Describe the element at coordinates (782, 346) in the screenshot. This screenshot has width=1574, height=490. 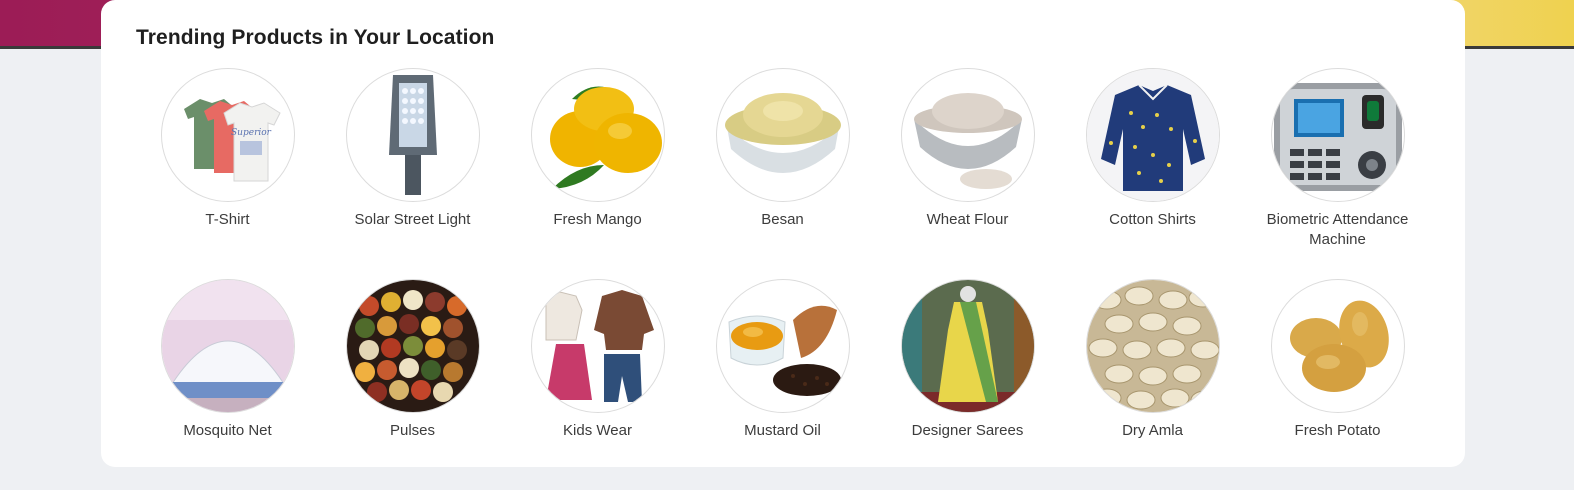
I see `oil-bowl-icon` at that location.